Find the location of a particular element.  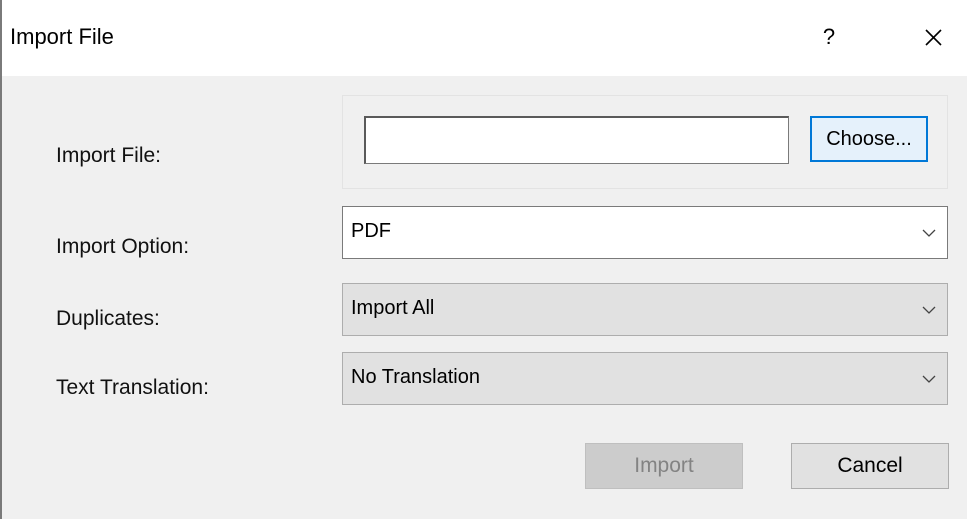

import-file-path-input is located at coordinates (576, 140).